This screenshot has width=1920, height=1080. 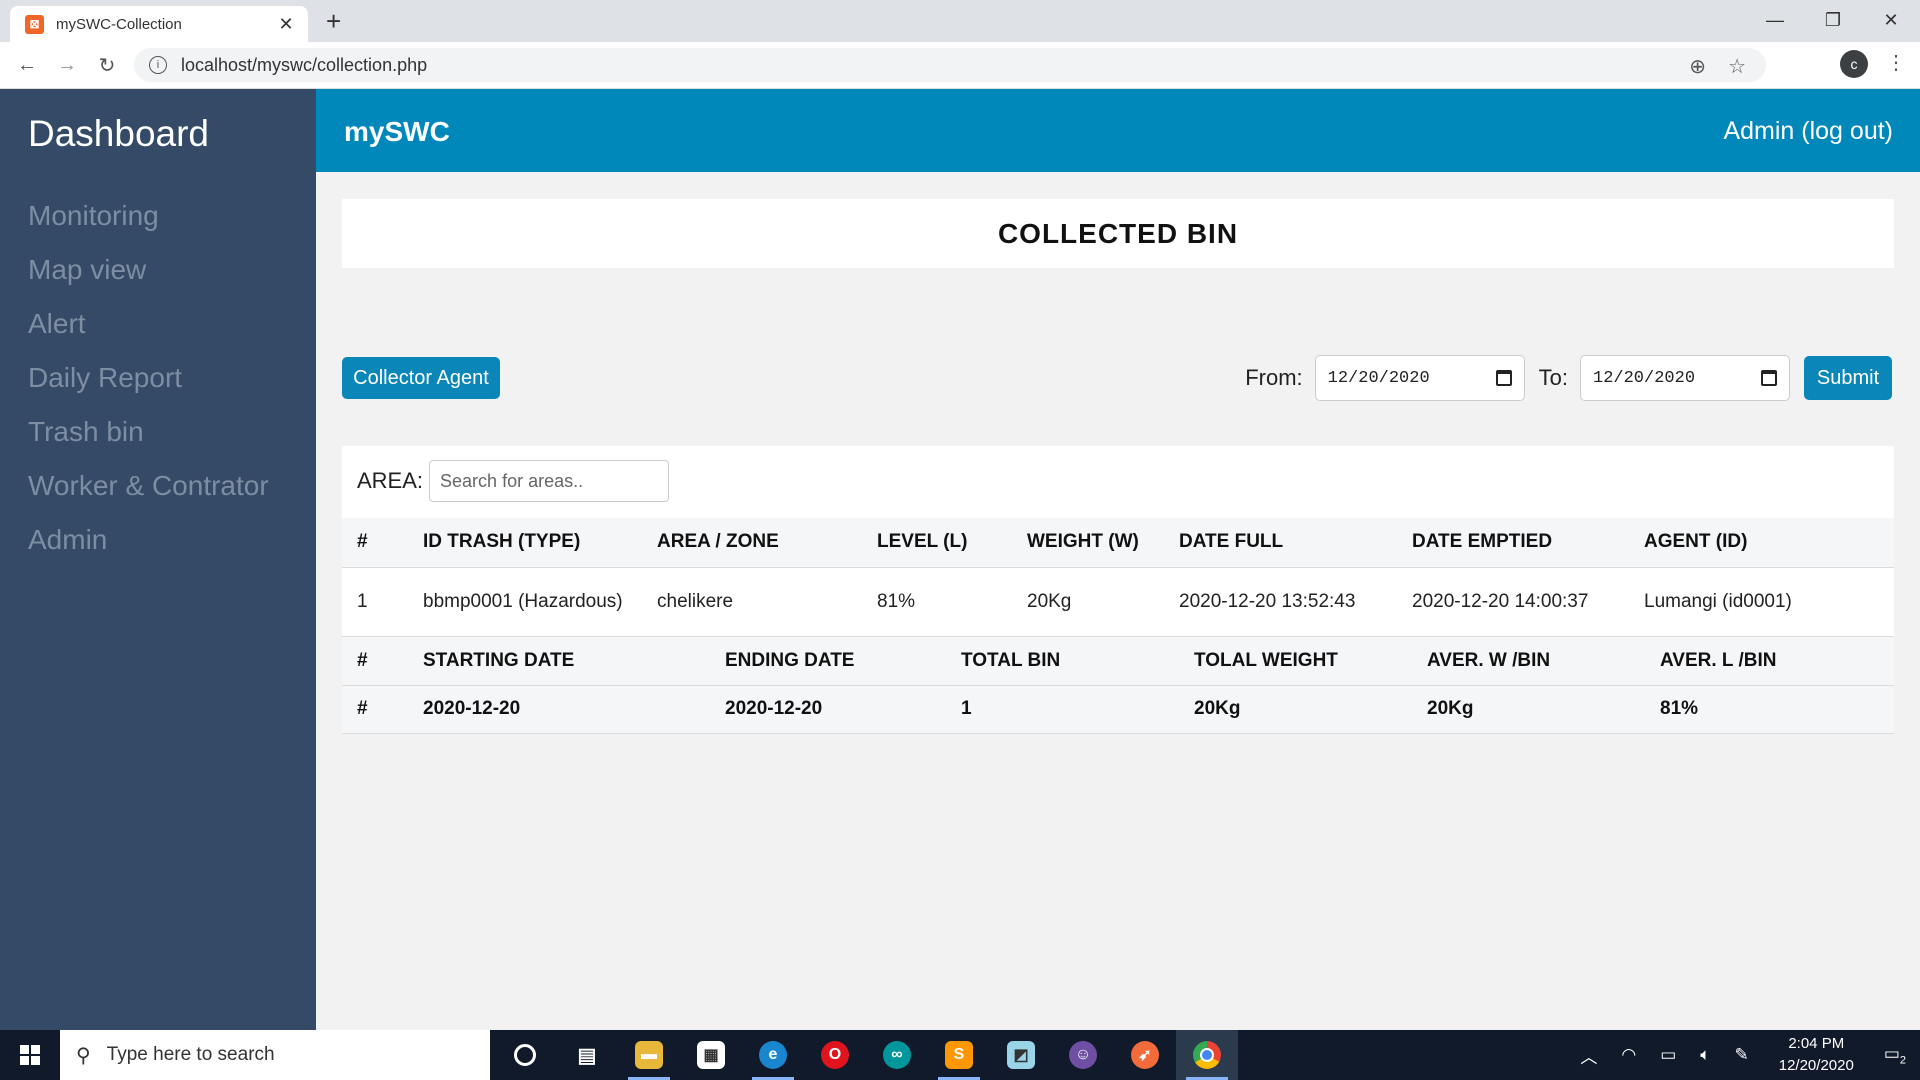 What do you see at coordinates (1266, 660) in the screenshot?
I see `summary-header: TOLAL WEIGHT` at bounding box center [1266, 660].